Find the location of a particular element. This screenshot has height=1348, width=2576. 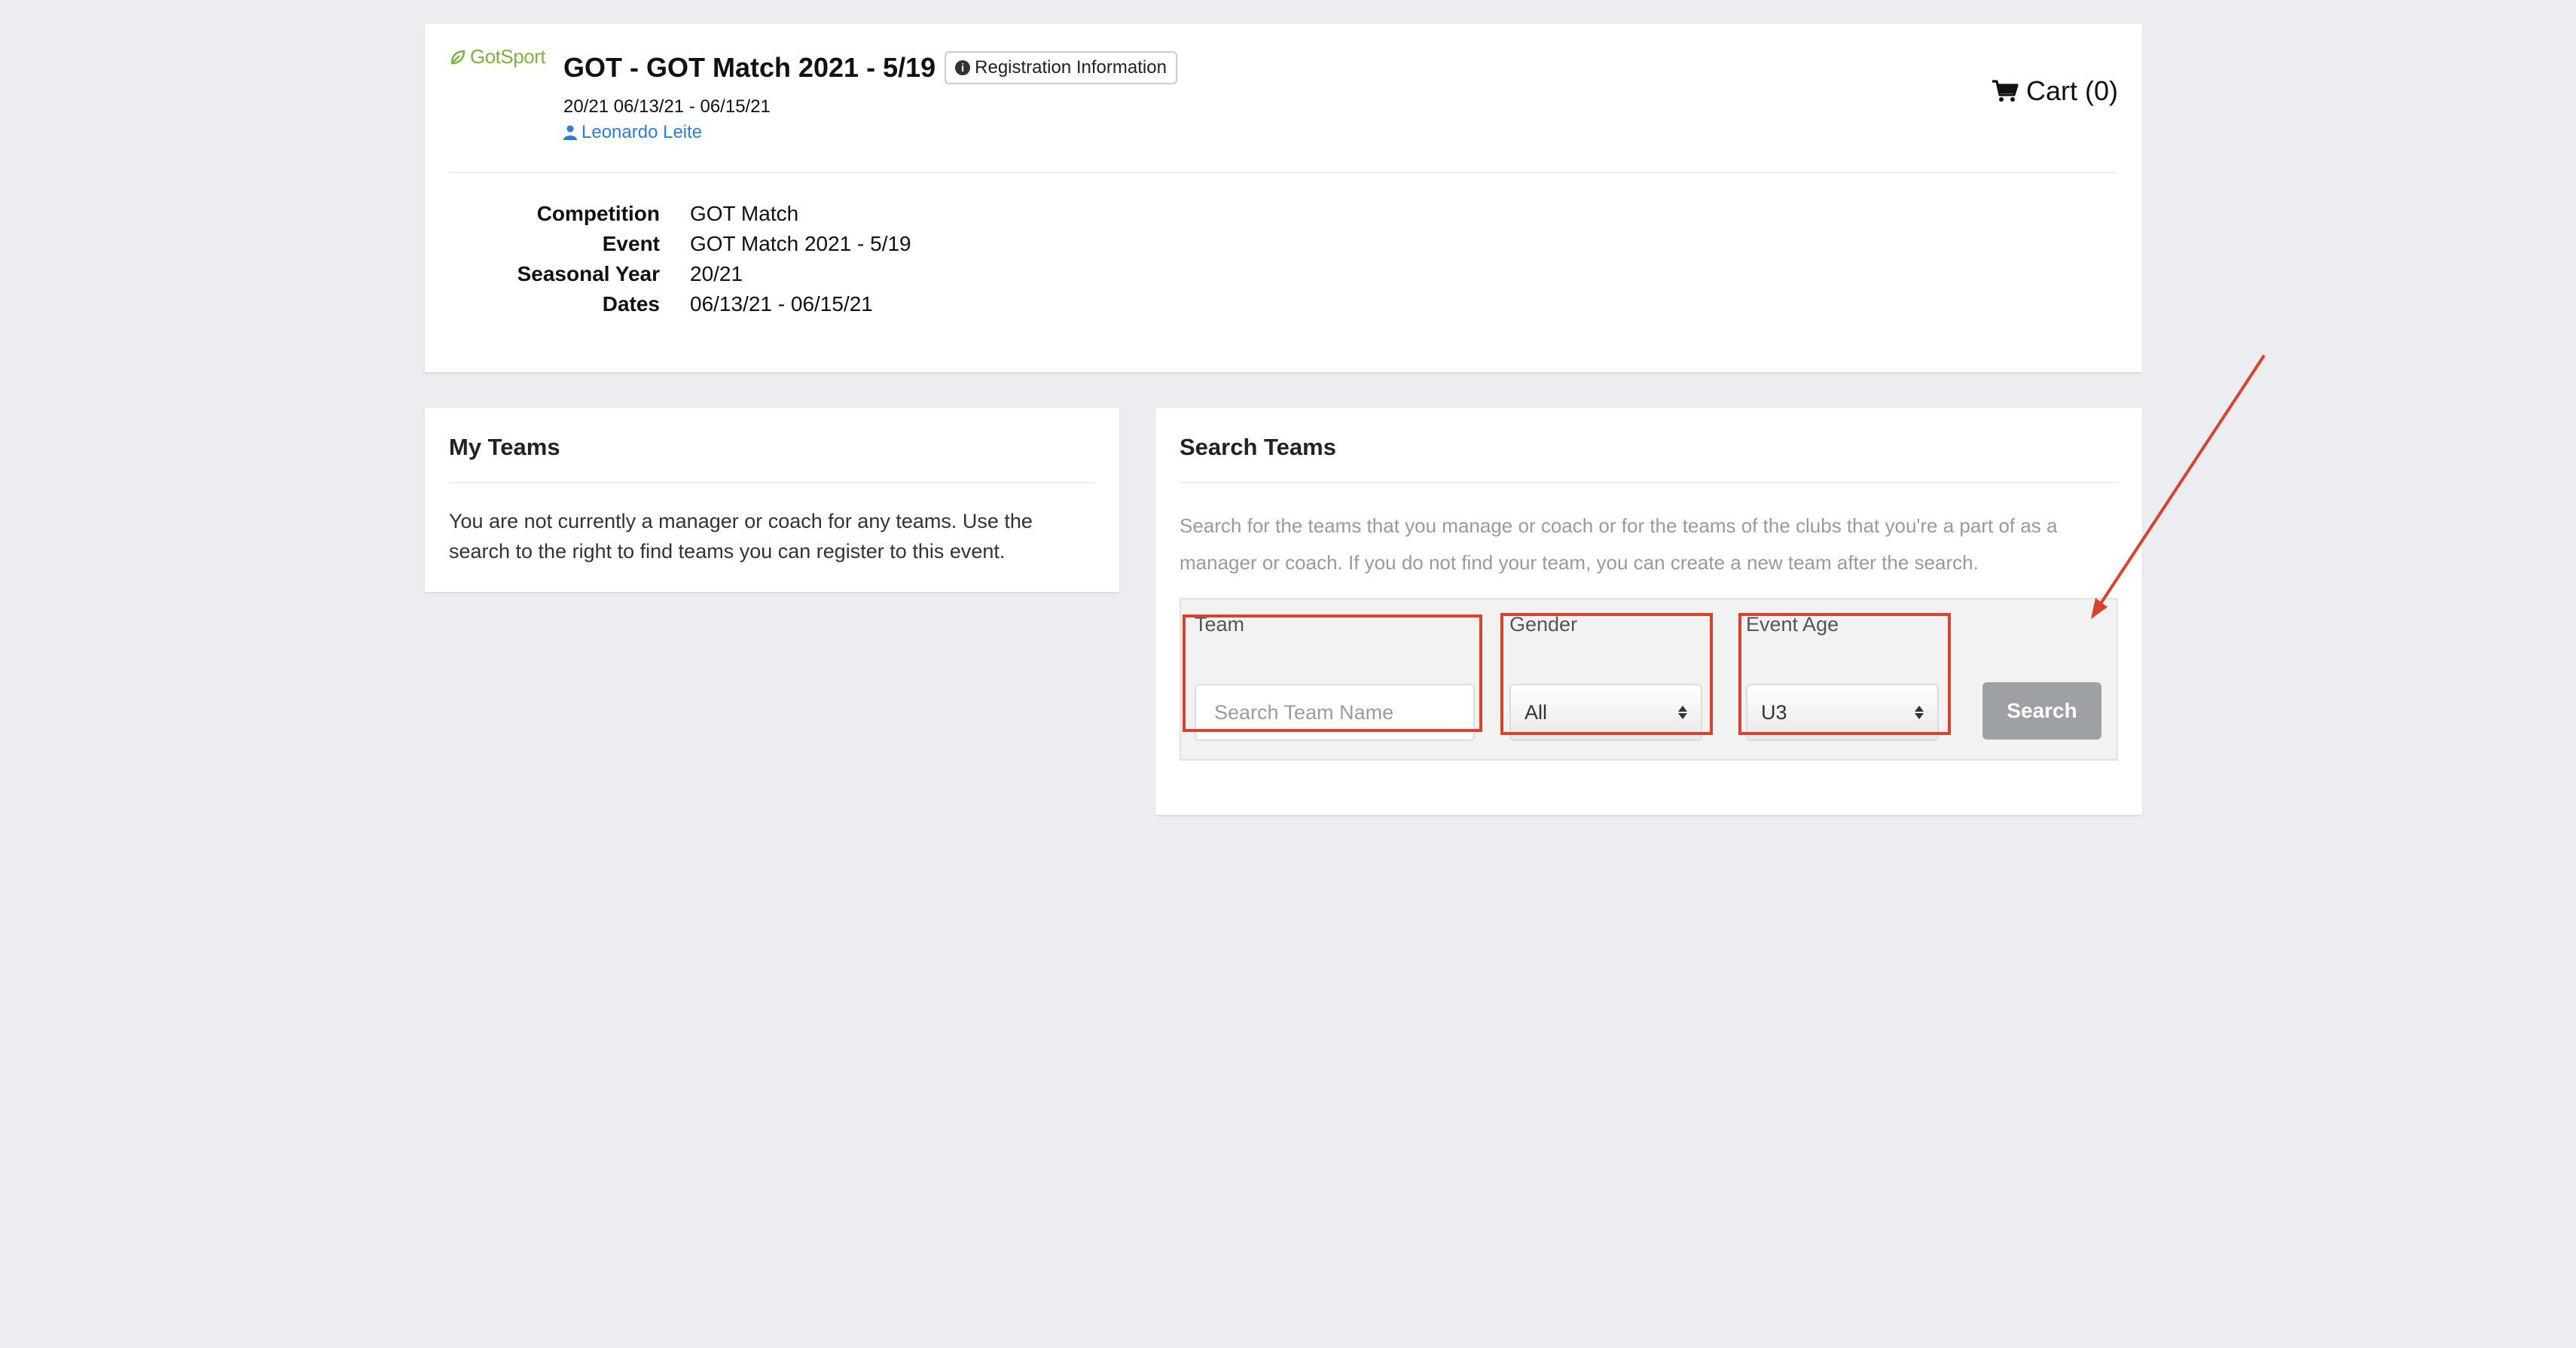

my-teams-divider is located at coordinates (772, 482).